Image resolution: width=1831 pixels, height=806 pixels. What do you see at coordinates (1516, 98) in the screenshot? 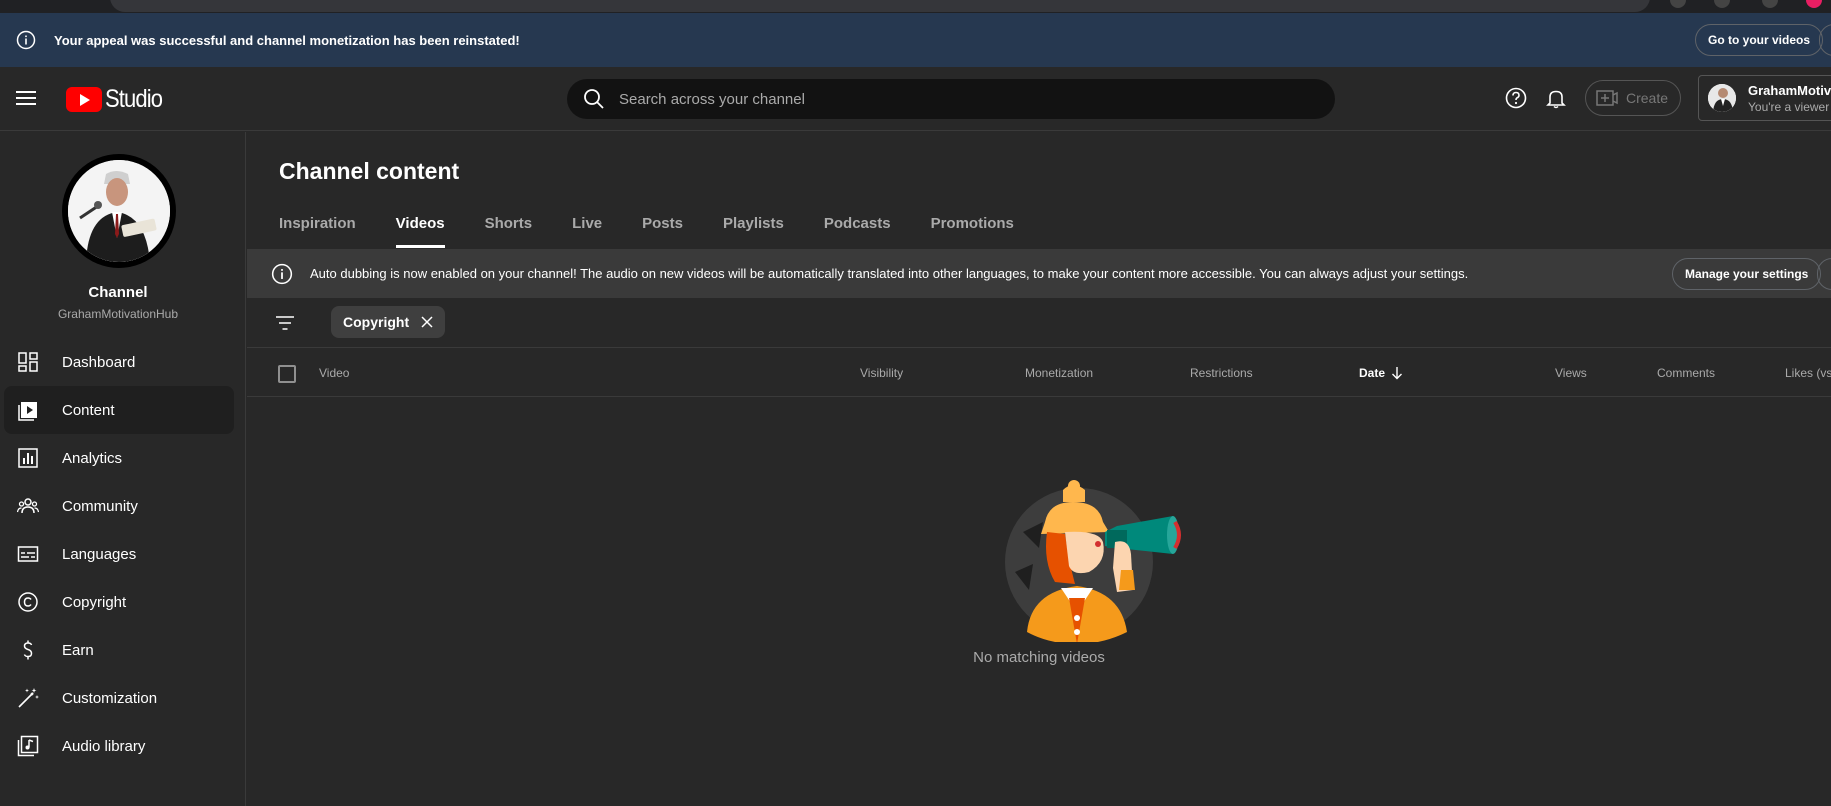
I see `help-icon` at bounding box center [1516, 98].